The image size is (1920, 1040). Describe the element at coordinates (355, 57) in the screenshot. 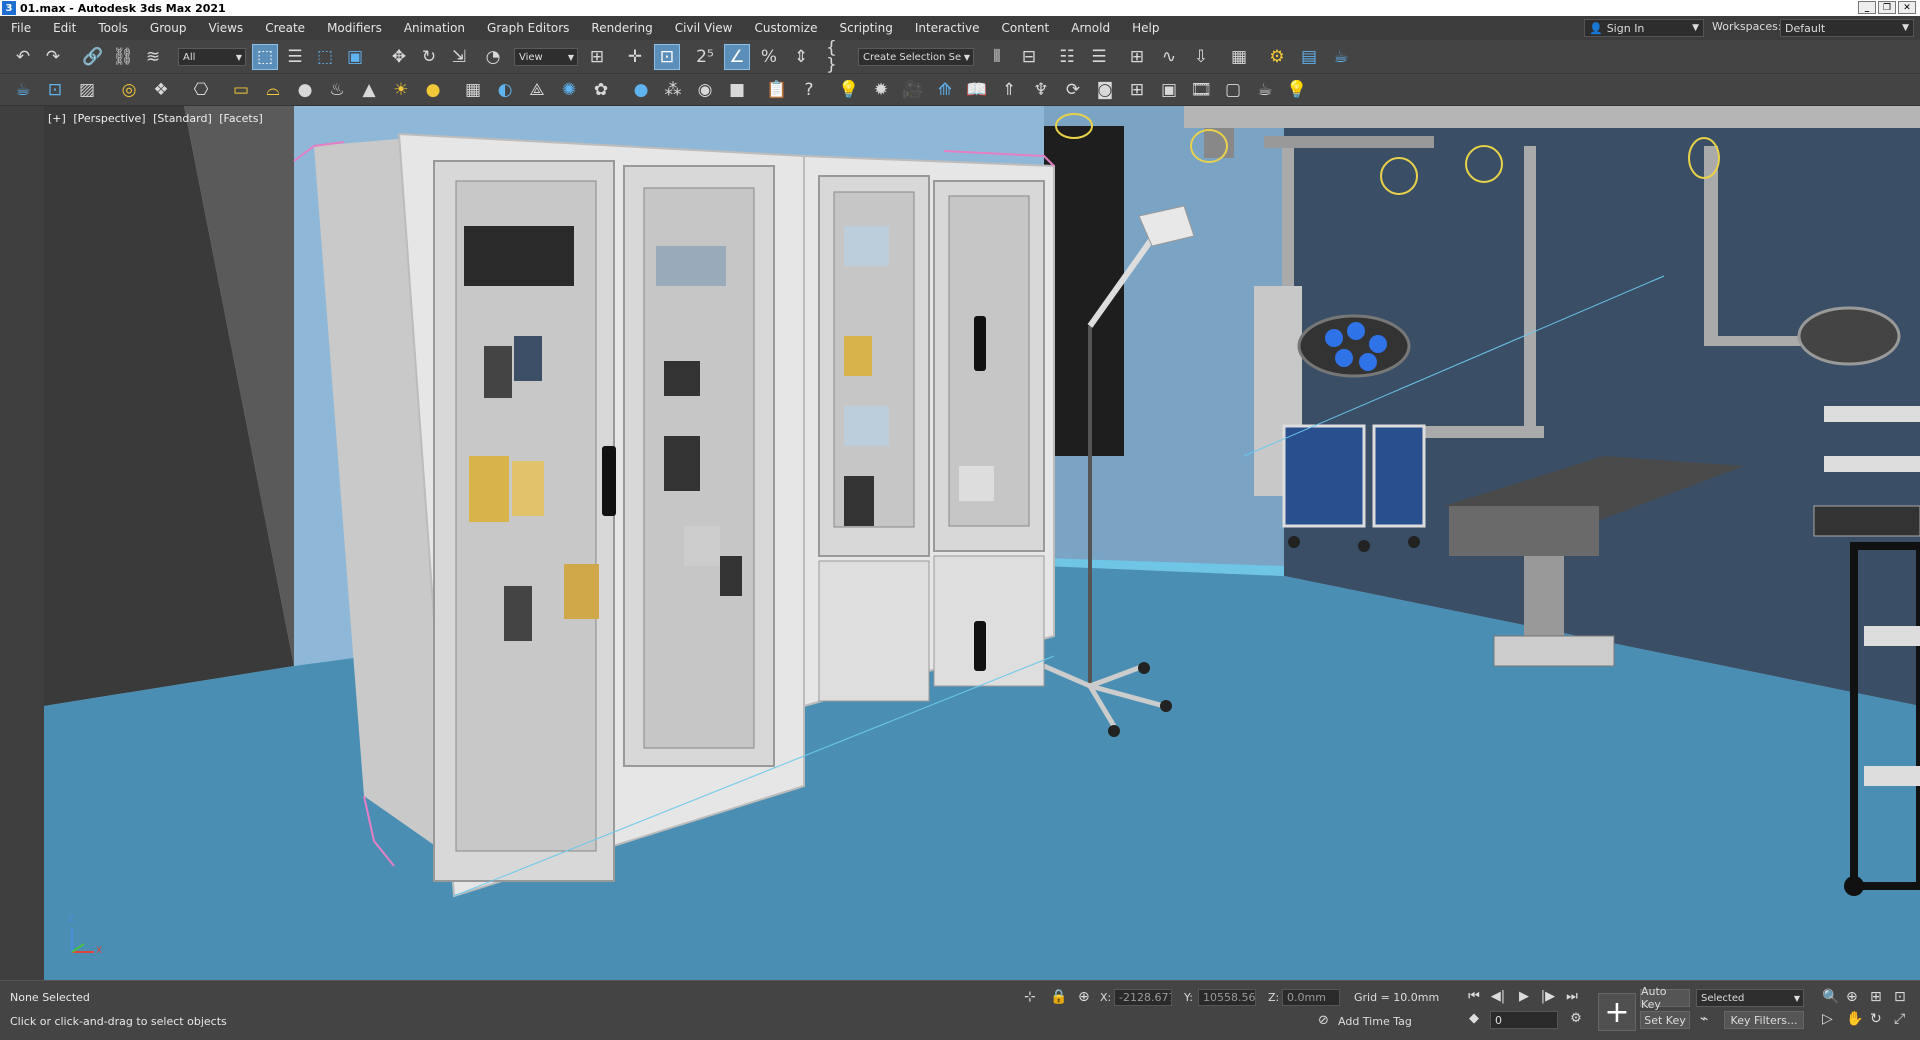

I see `window-crossing-icon: ▣` at that location.